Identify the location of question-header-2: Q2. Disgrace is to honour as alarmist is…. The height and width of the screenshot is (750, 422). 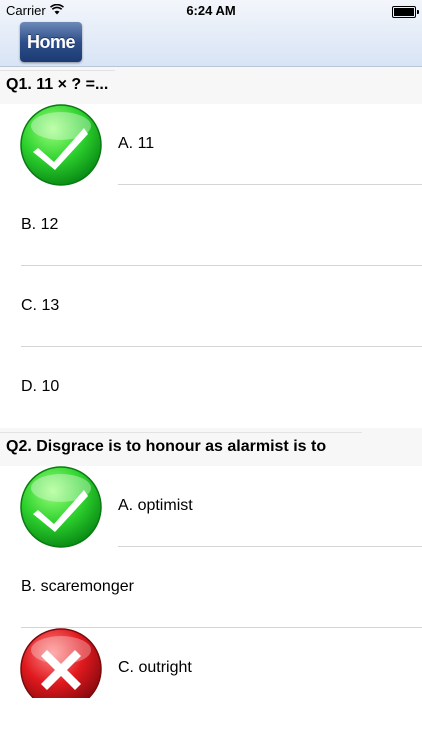
(211, 447).